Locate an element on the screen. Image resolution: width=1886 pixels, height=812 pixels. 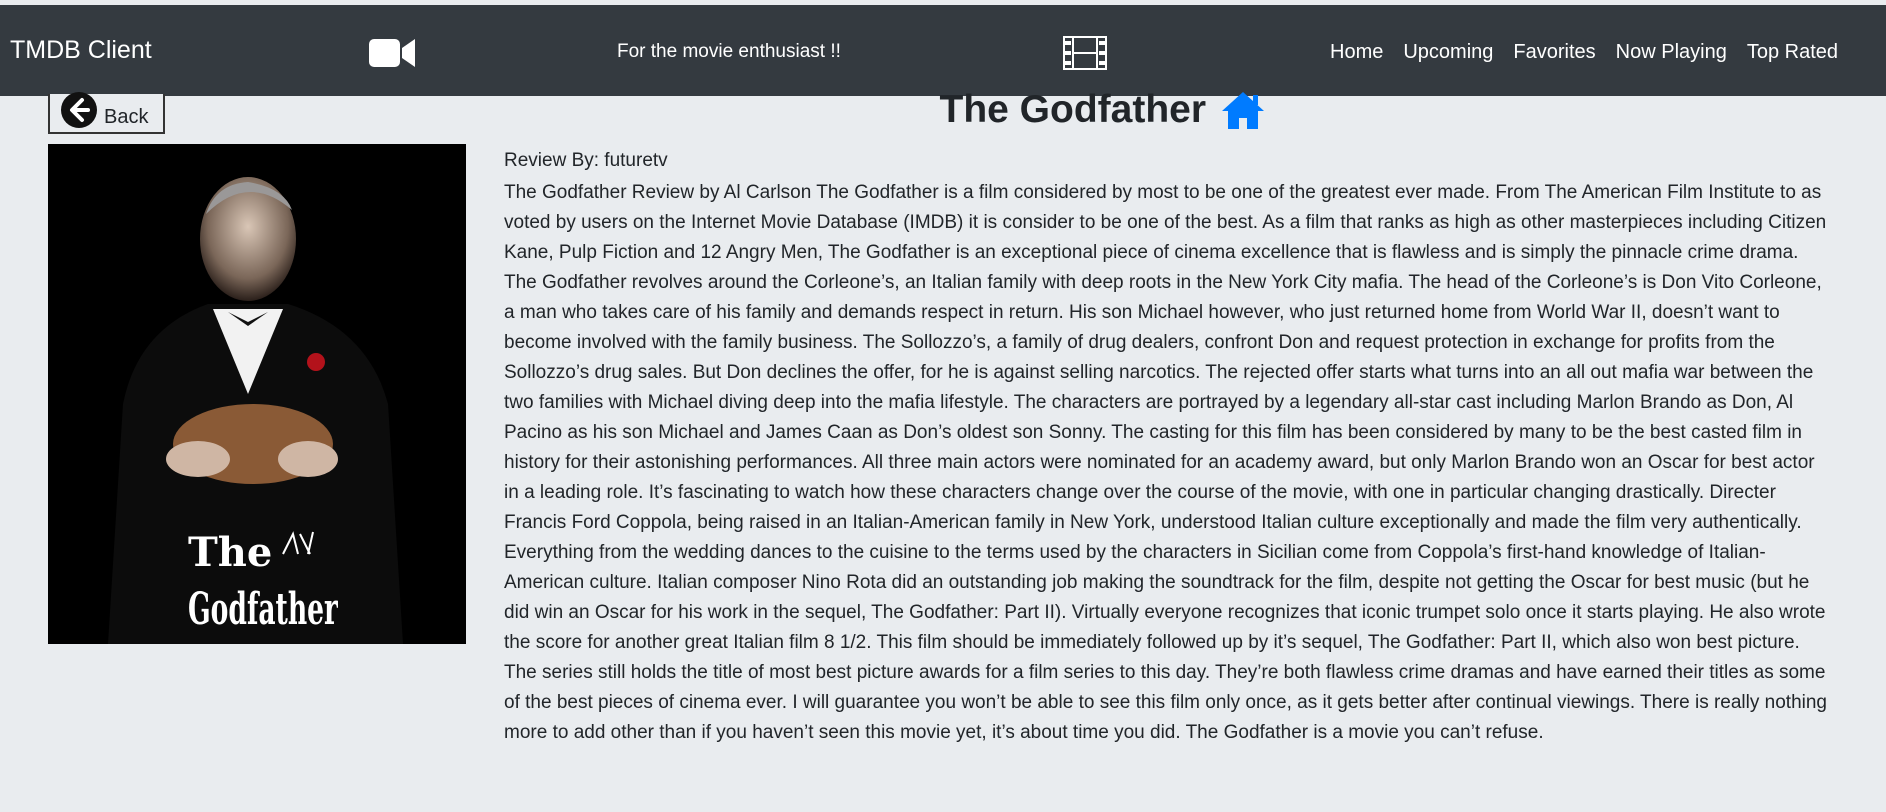
nav-link-now-playing: Now Playing is located at coordinates (1671, 52).